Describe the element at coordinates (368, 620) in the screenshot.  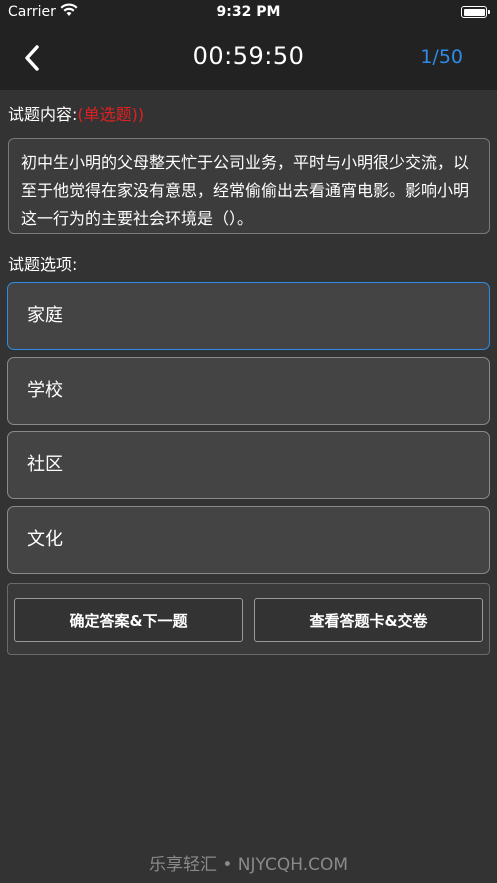
I see `answer-card-submit-button: 查看答题卡&交卷` at that location.